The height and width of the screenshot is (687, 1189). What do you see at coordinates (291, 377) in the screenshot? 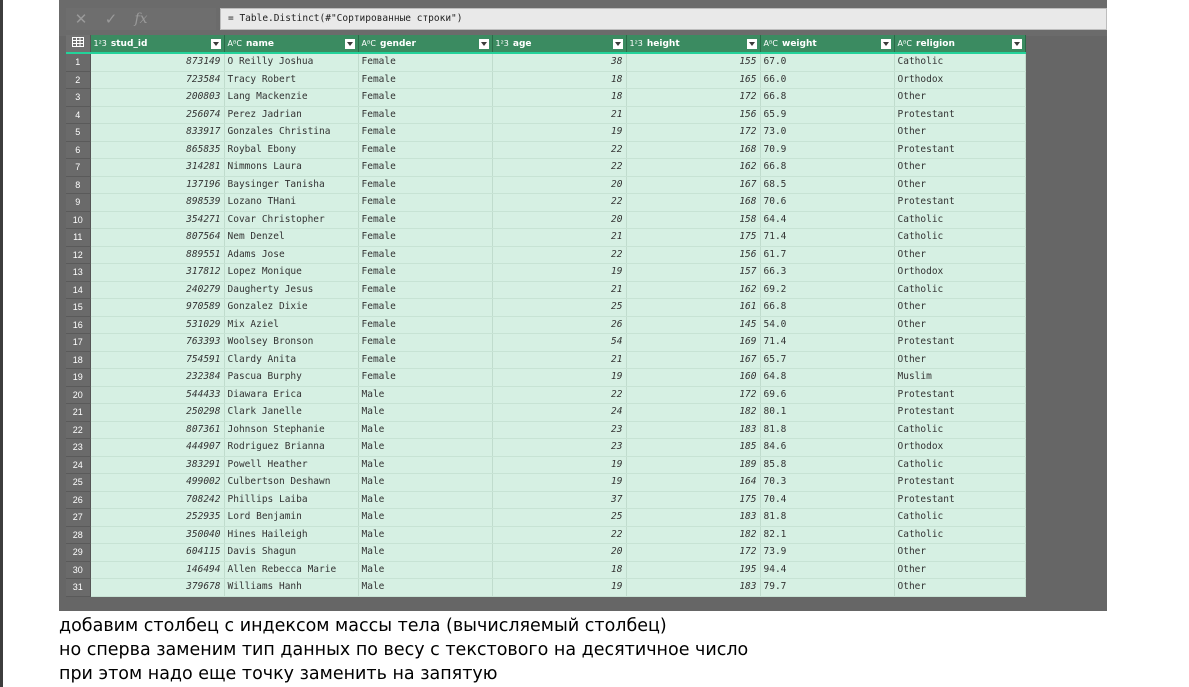
I see `cell-name: Pascua Burphy` at bounding box center [291, 377].